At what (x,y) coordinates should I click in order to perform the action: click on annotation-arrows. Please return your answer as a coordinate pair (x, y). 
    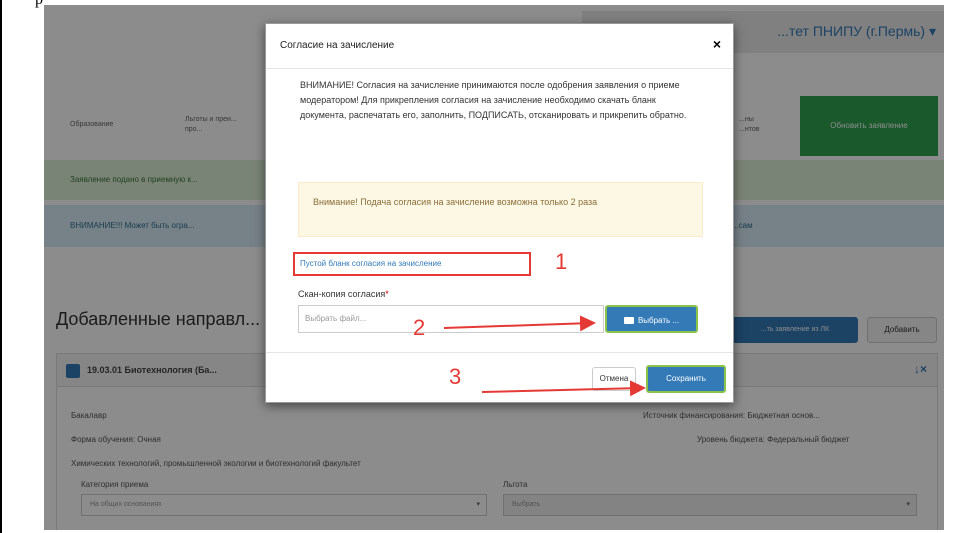
    Looking at the image, I should click on (544, 356).